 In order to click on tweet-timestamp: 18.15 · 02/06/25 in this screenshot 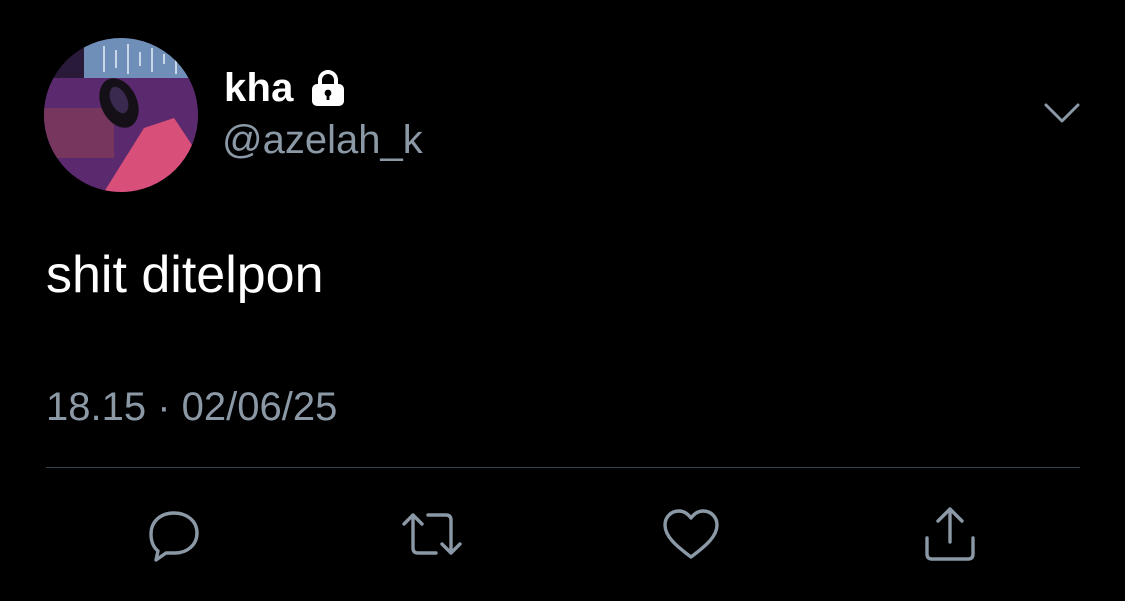, I will do `click(191, 407)`.